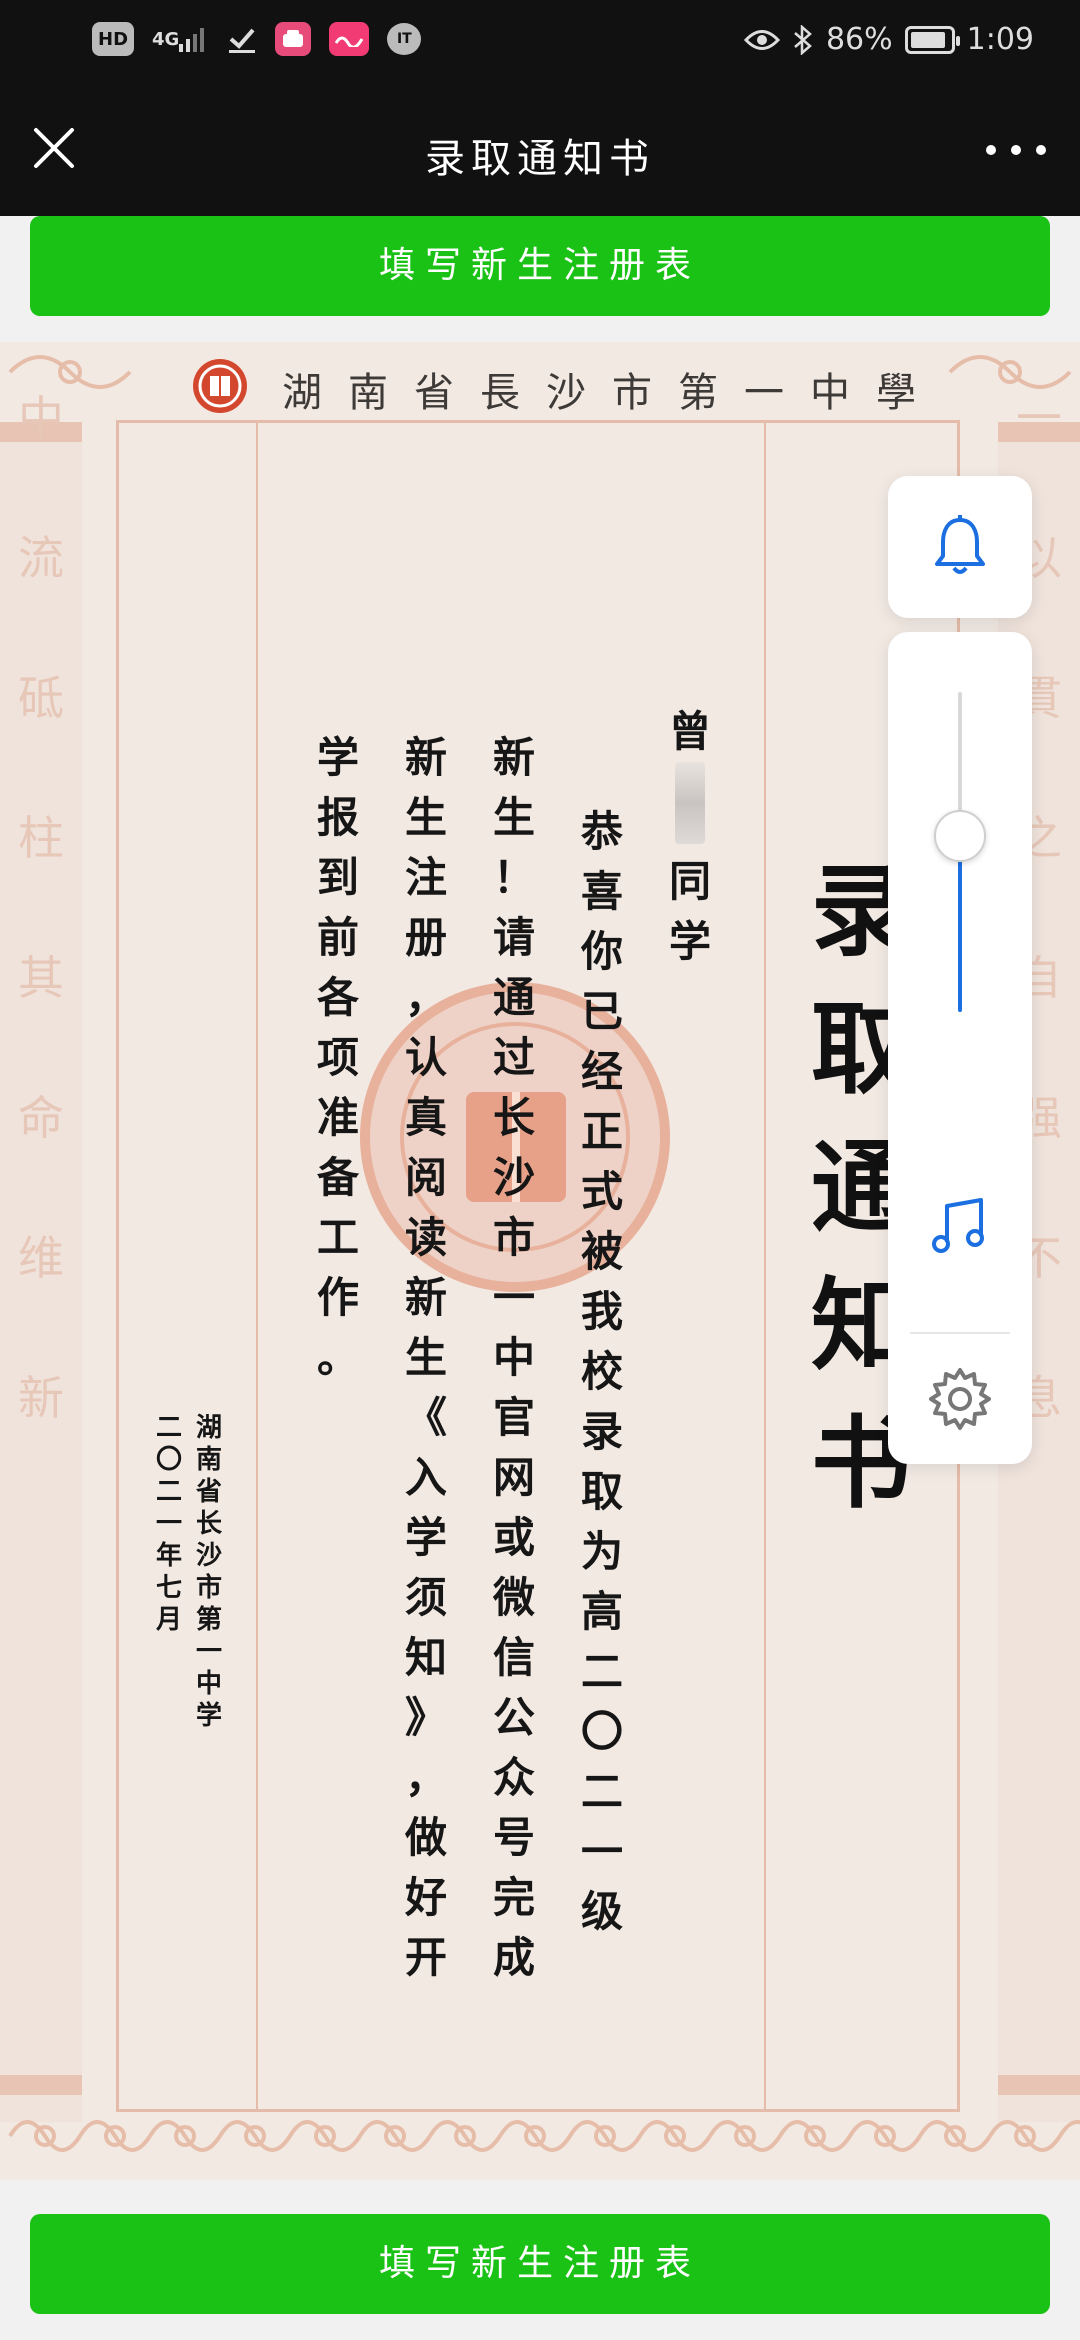 Image resolution: width=1080 pixels, height=2340 pixels. What do you see at coordinates (601, 951) in the screenshot?
I see `vertical-char: 你` at bounding box center [601, 951].